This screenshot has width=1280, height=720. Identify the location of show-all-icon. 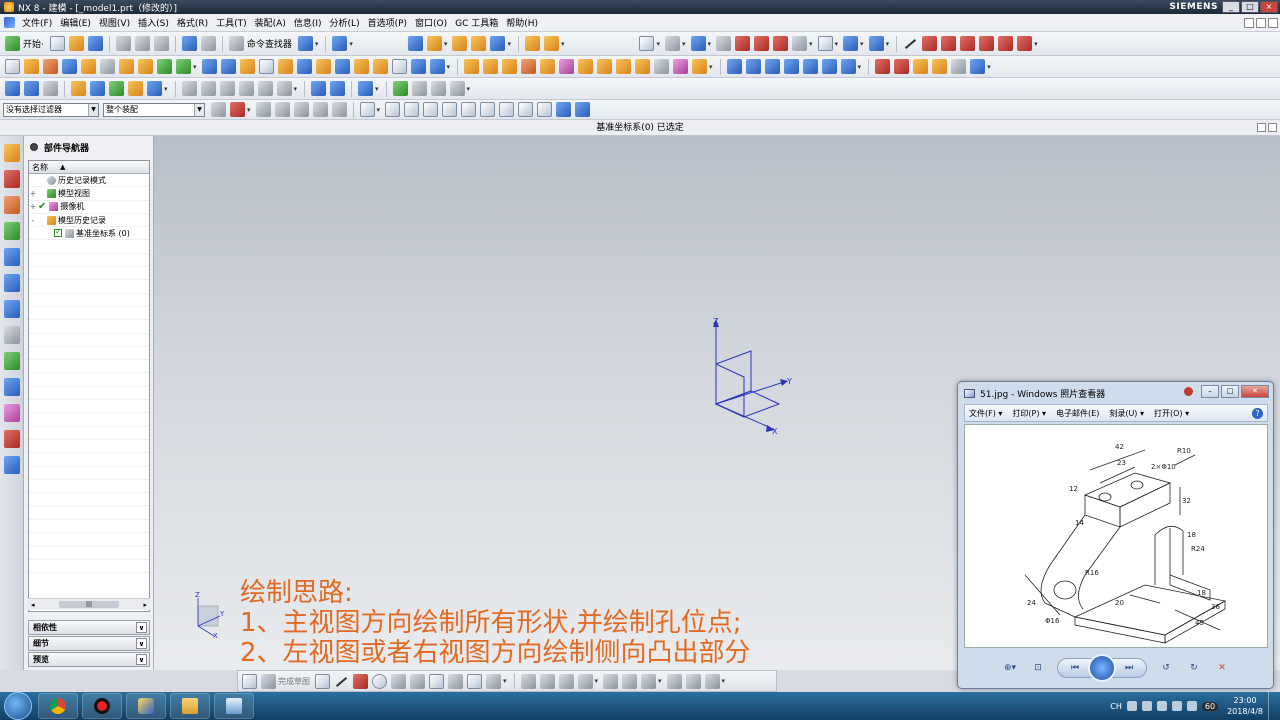
(135, 88).